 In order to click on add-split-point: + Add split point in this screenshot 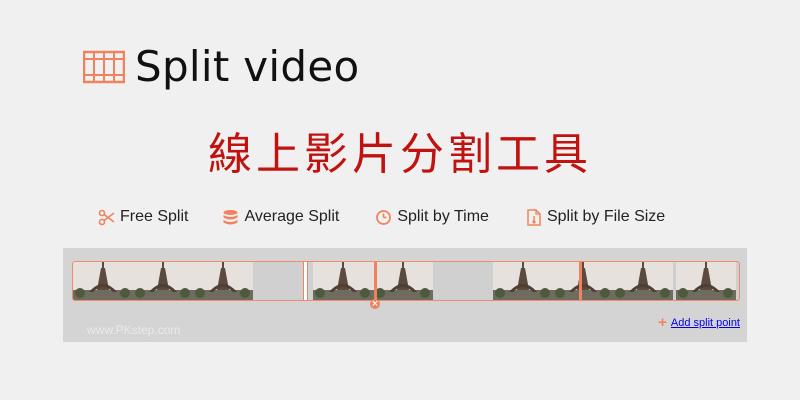, I will do `click(699, 322)`.